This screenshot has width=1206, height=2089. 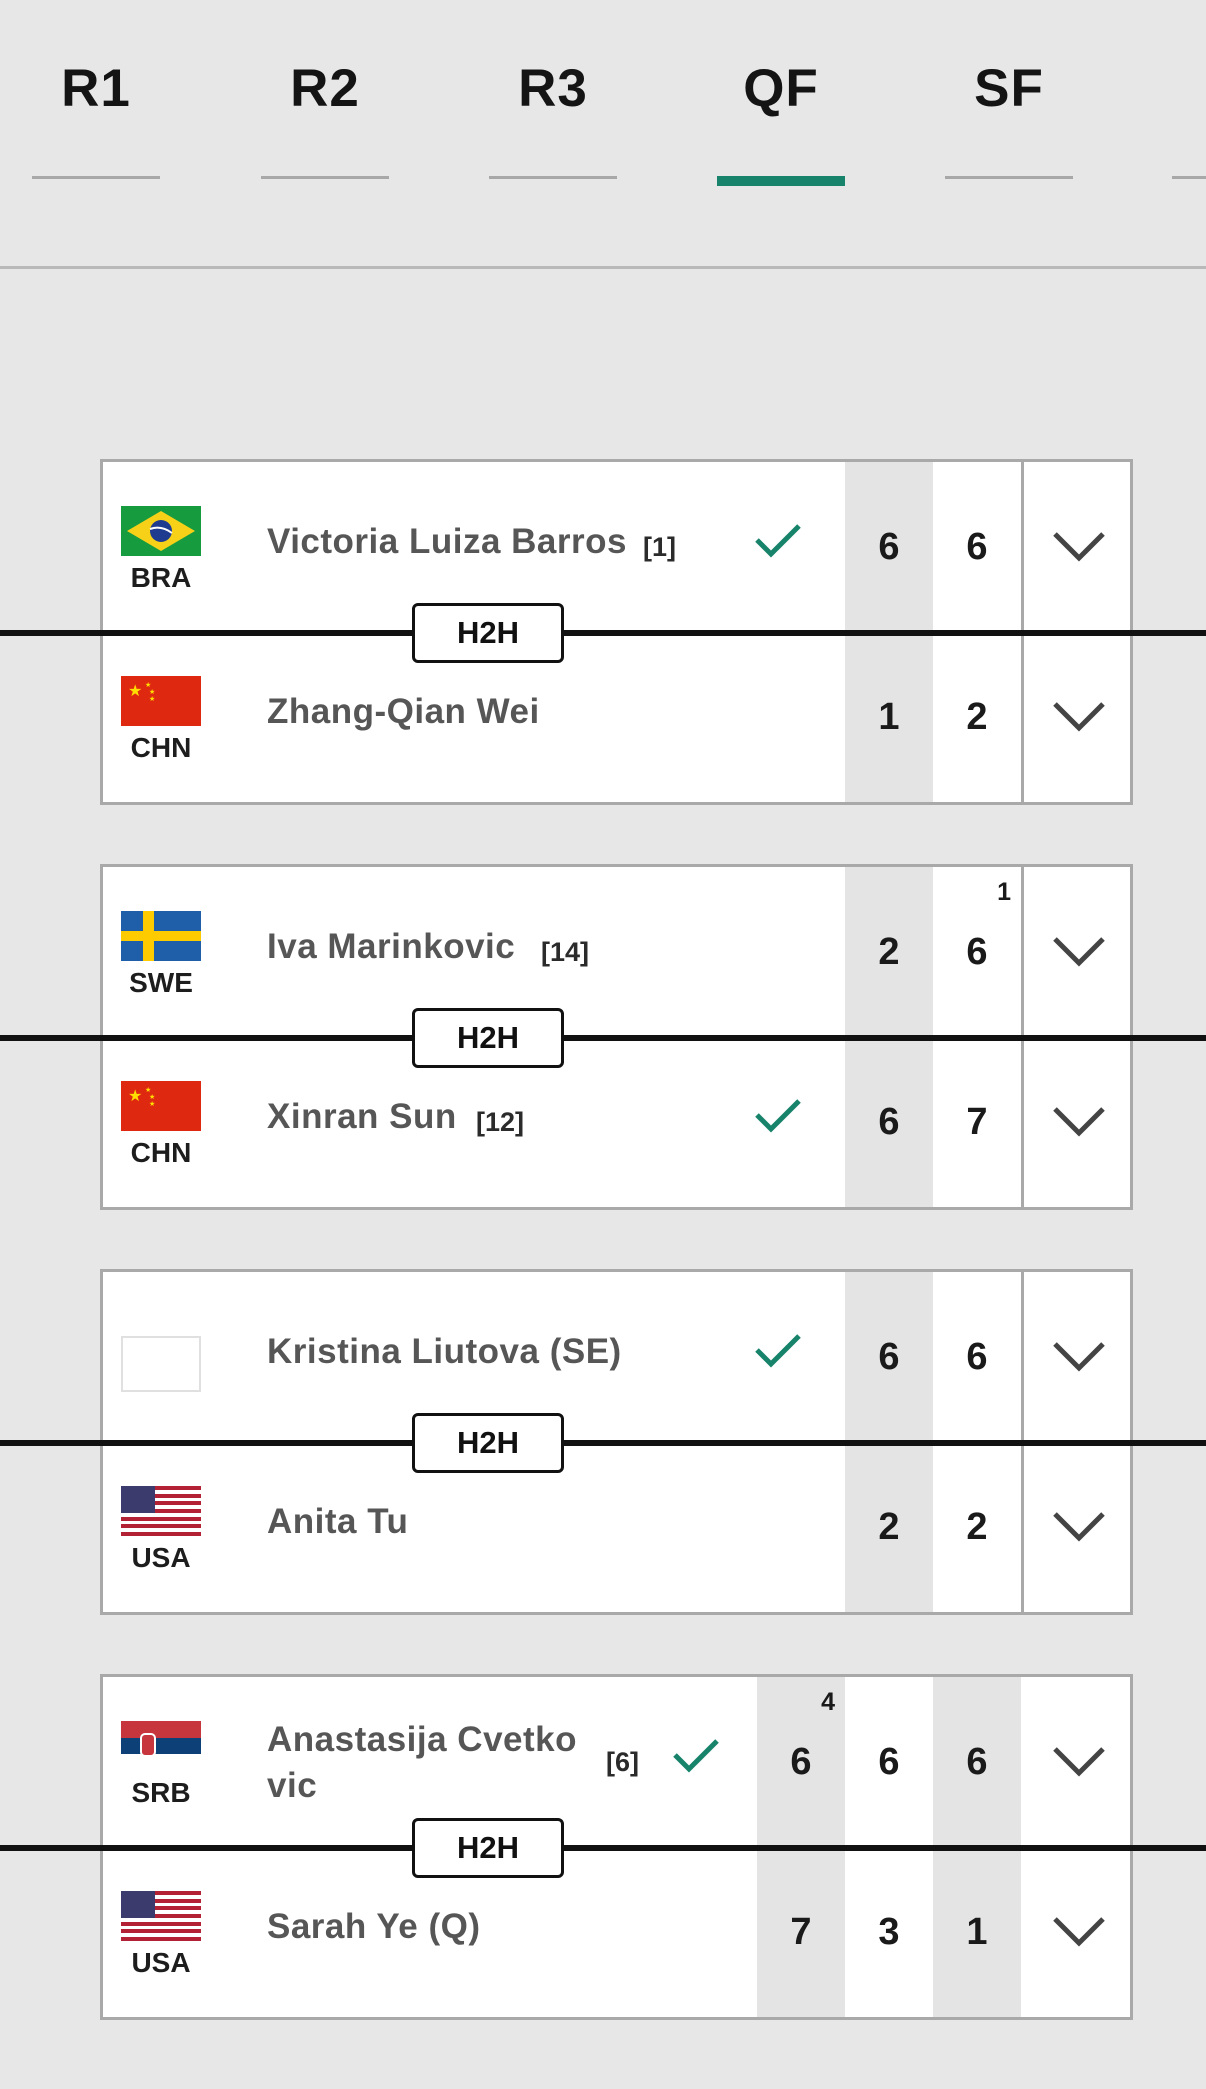 I want to click on tab-underline-active, so click(x=781, y=181).